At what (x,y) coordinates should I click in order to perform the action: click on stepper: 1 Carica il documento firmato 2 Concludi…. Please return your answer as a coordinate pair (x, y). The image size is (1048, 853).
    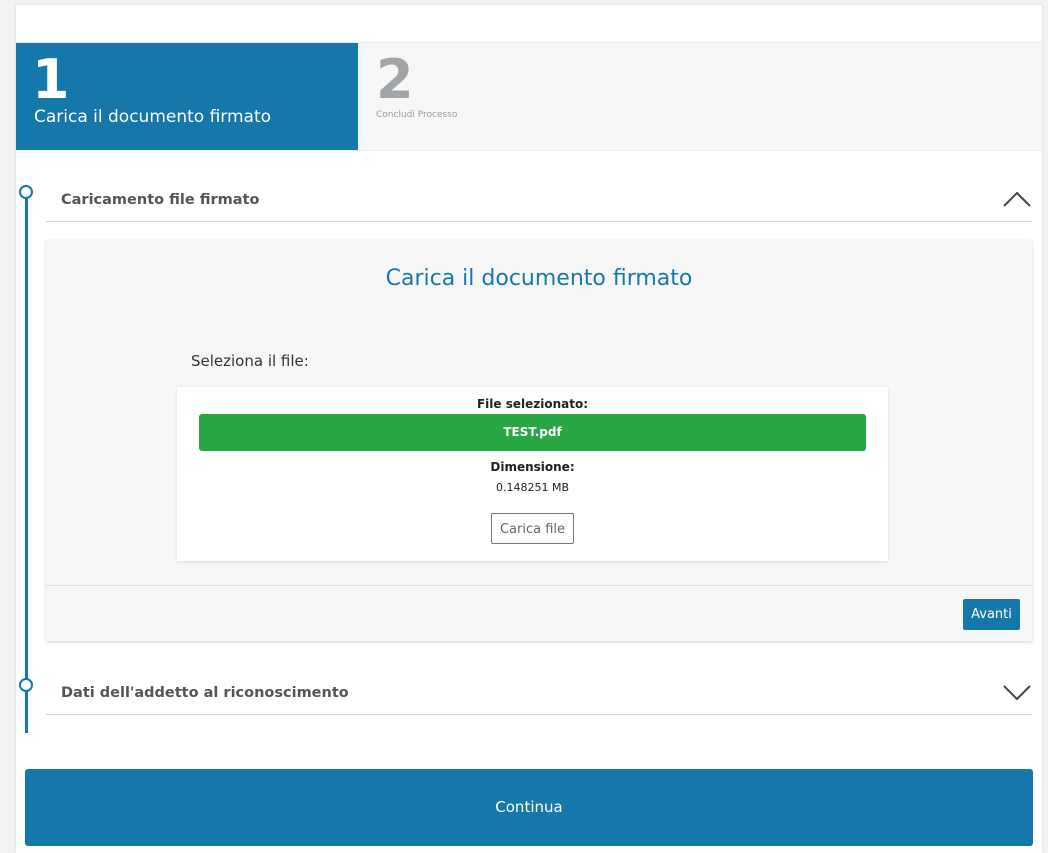
    Looking at the image, I should click on (529, 96).